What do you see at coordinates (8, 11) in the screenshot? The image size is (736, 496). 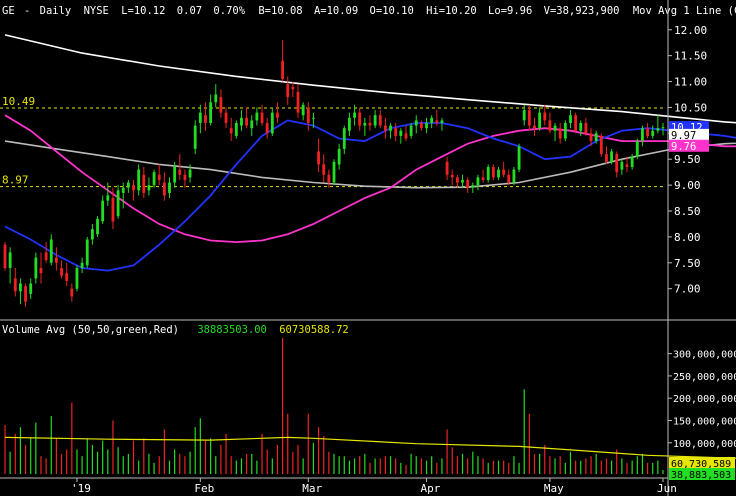 I see `ticker-label: GE` at bounding box center [8, 11].